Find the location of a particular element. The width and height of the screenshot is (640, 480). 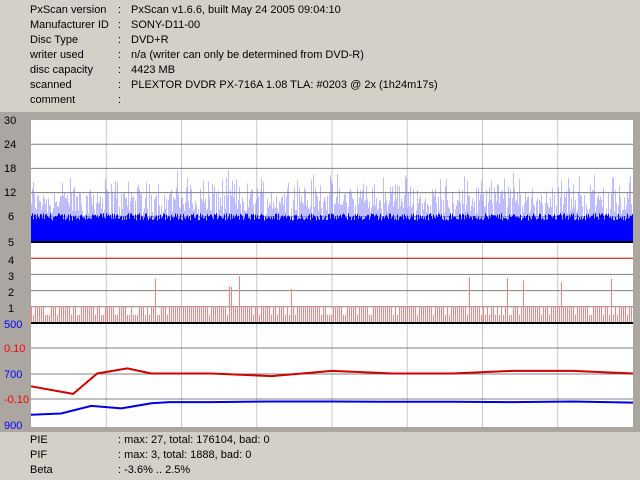

pif-tick-label: 1 is located at coordinates (11, 309).